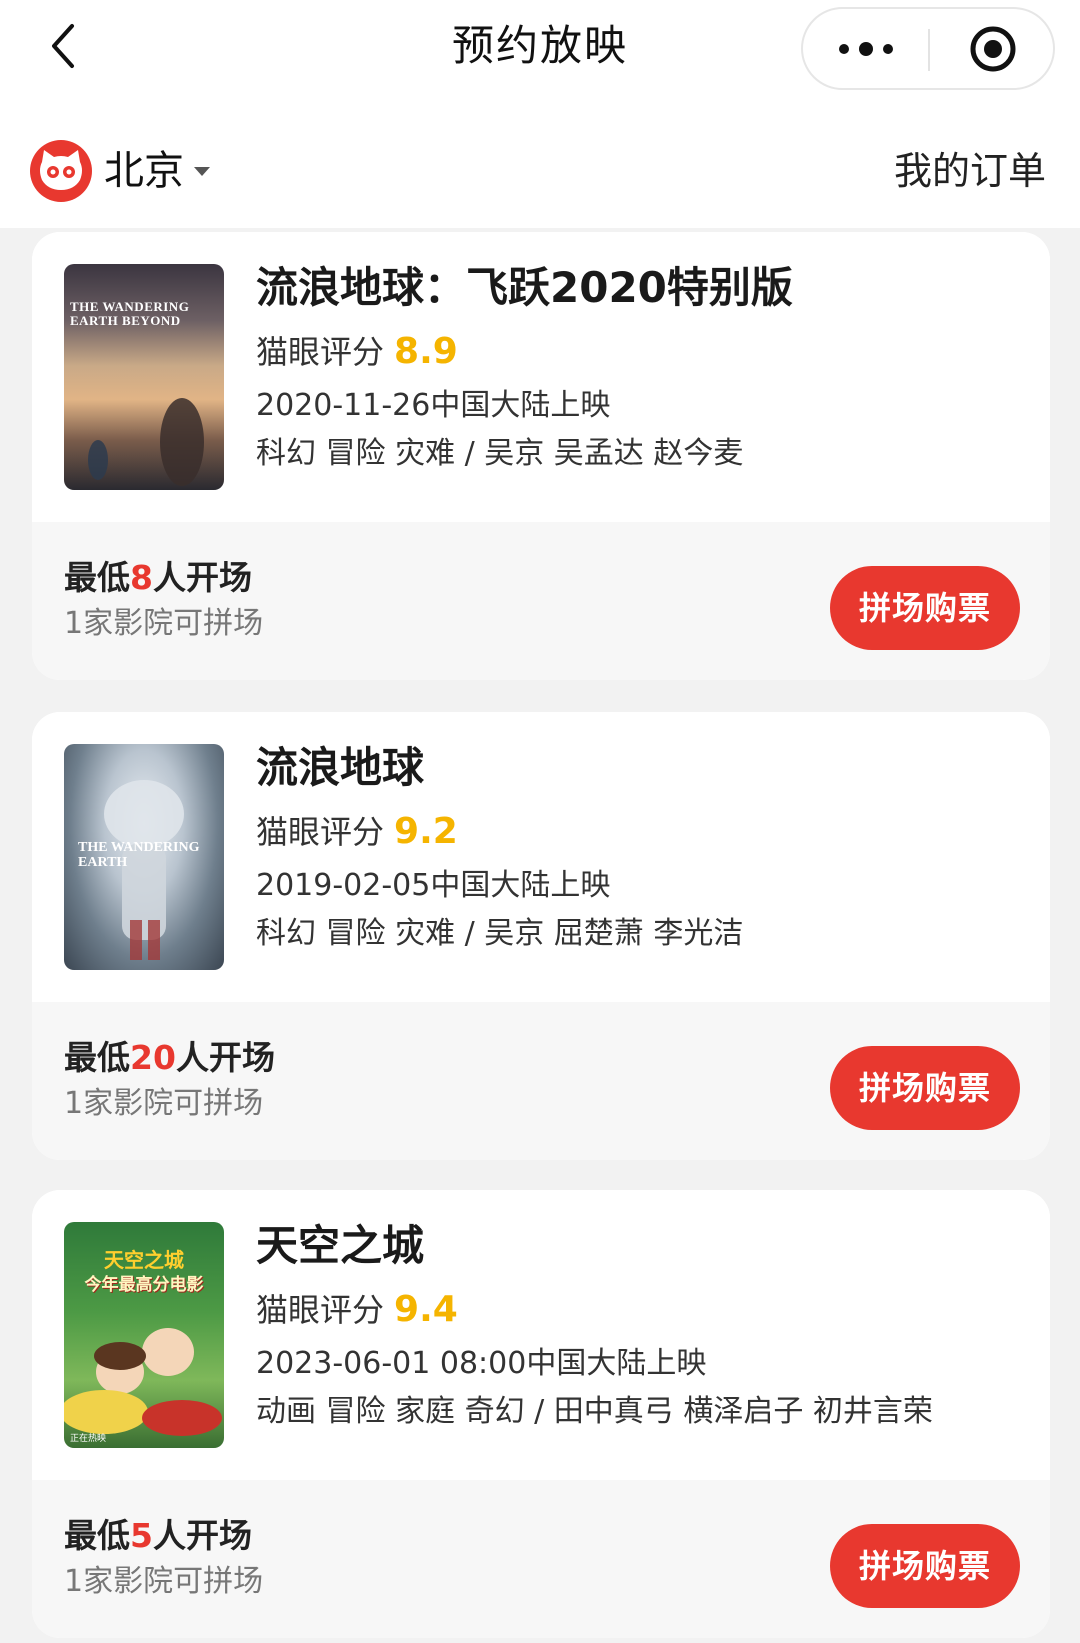 The image size is (1080, 1643). I want to click on city-selector: 北京, so click(157, 171).